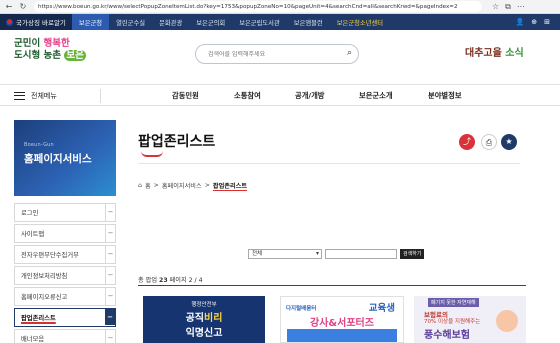  Describe the element at coordinates (23, 7) in the screenshot. I see `reload-icon: ↻` at that location.